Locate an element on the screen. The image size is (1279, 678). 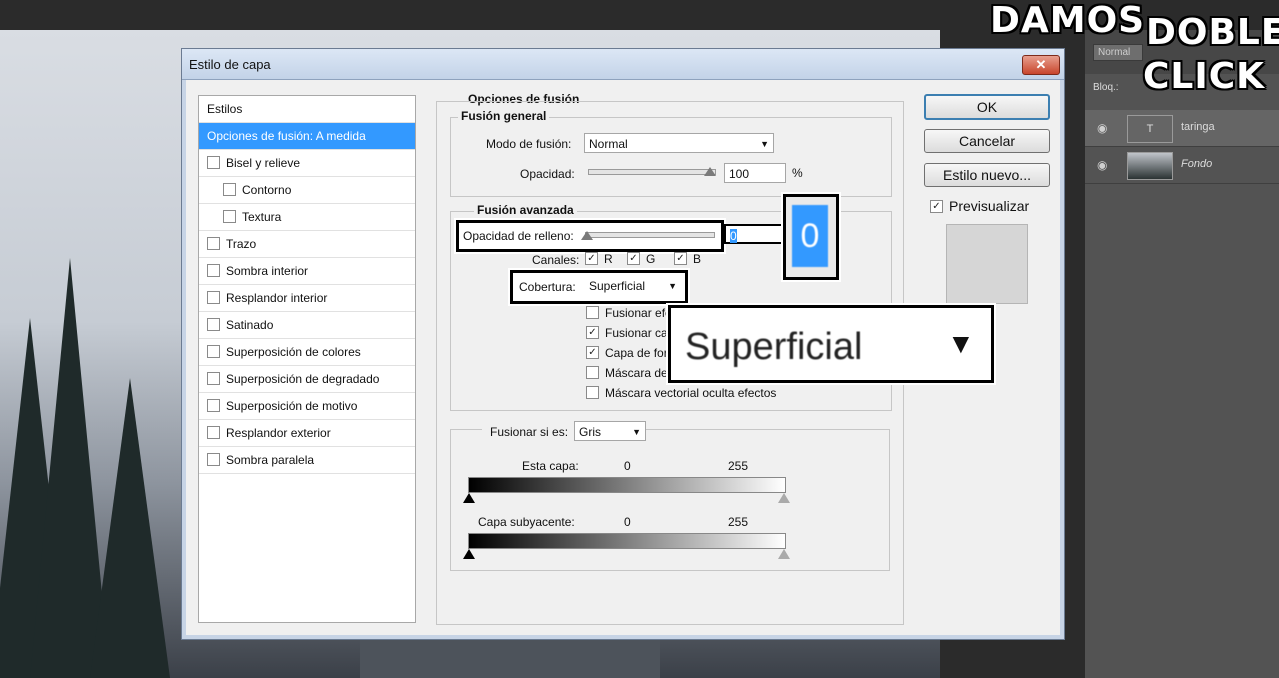
advanced-option: Máscara de c is located at coordinates (631, 373).